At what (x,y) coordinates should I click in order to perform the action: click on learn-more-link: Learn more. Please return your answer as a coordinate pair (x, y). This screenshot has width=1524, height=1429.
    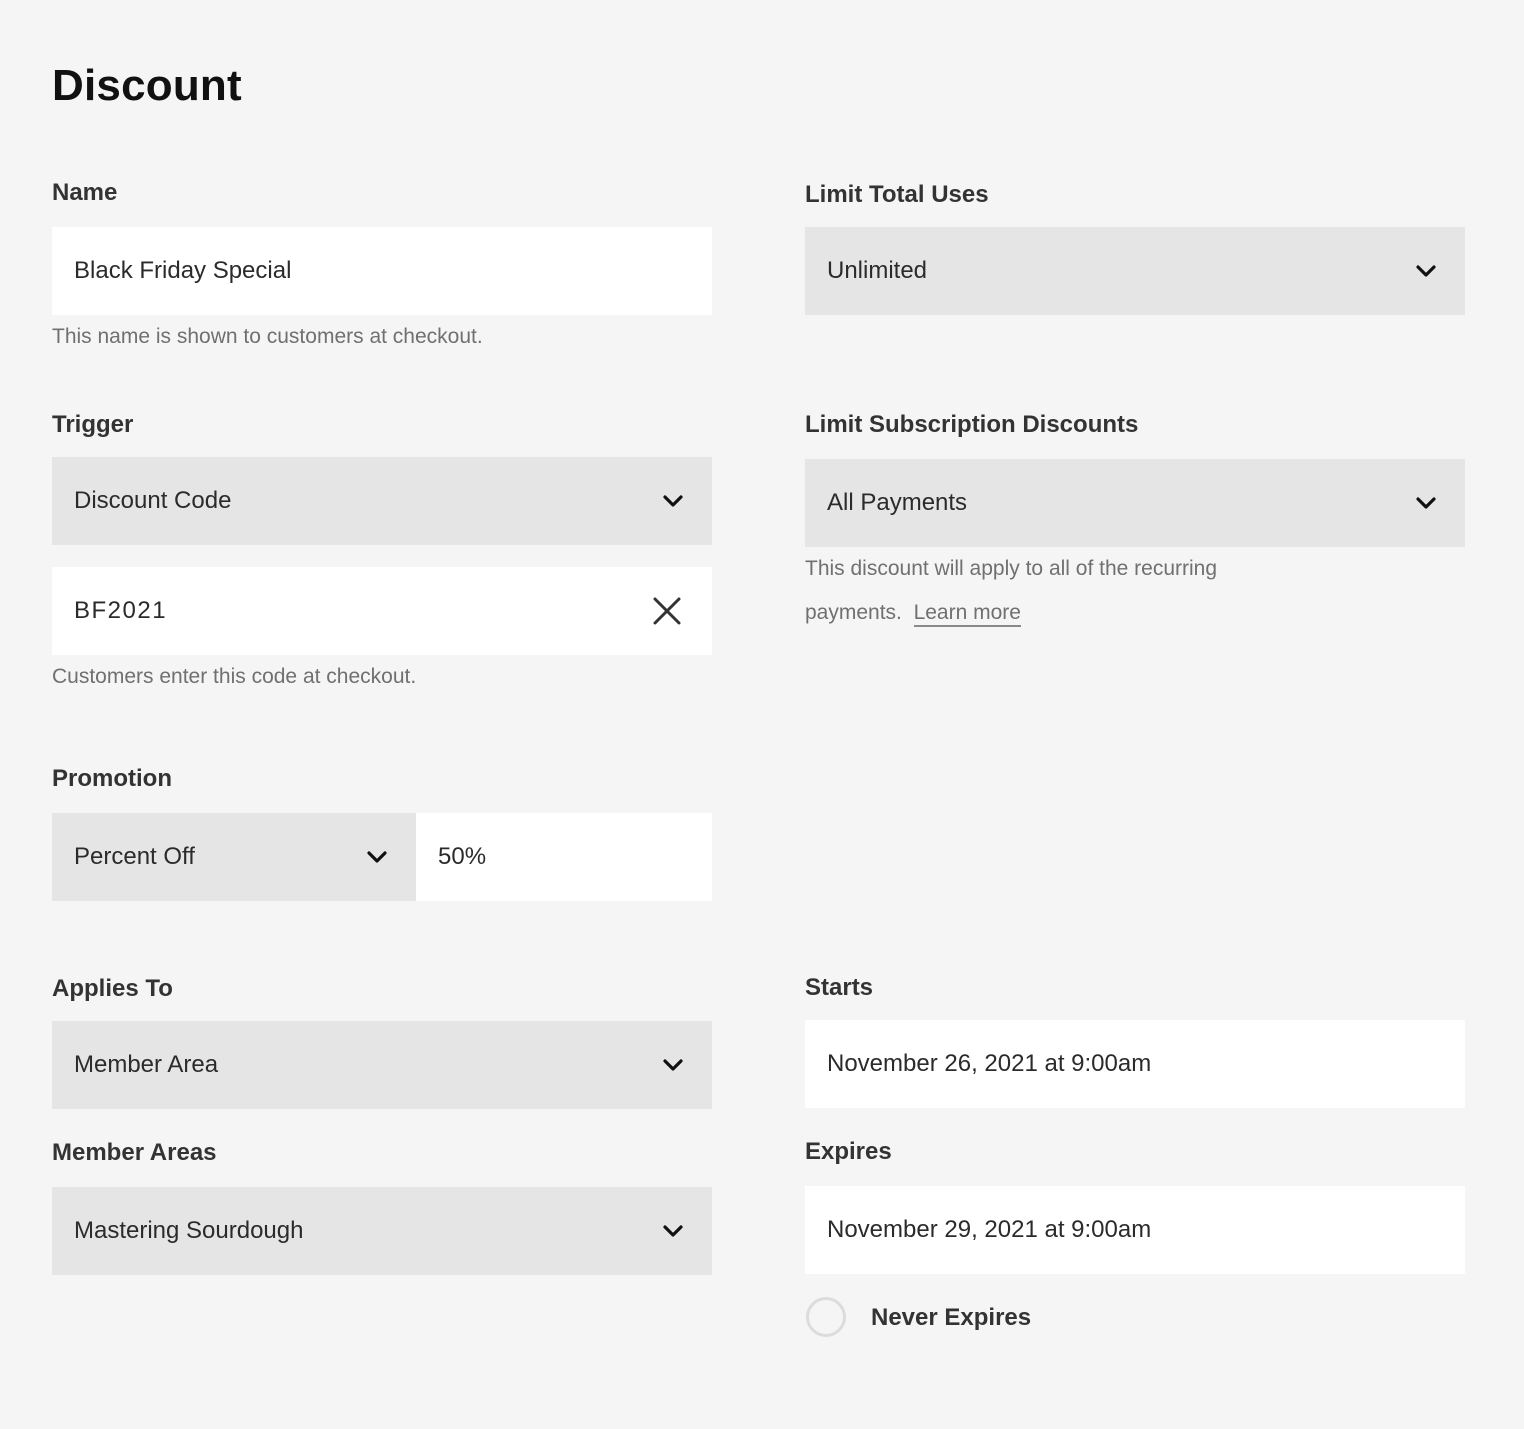
    Looking at the image, I should click on (967, 614).